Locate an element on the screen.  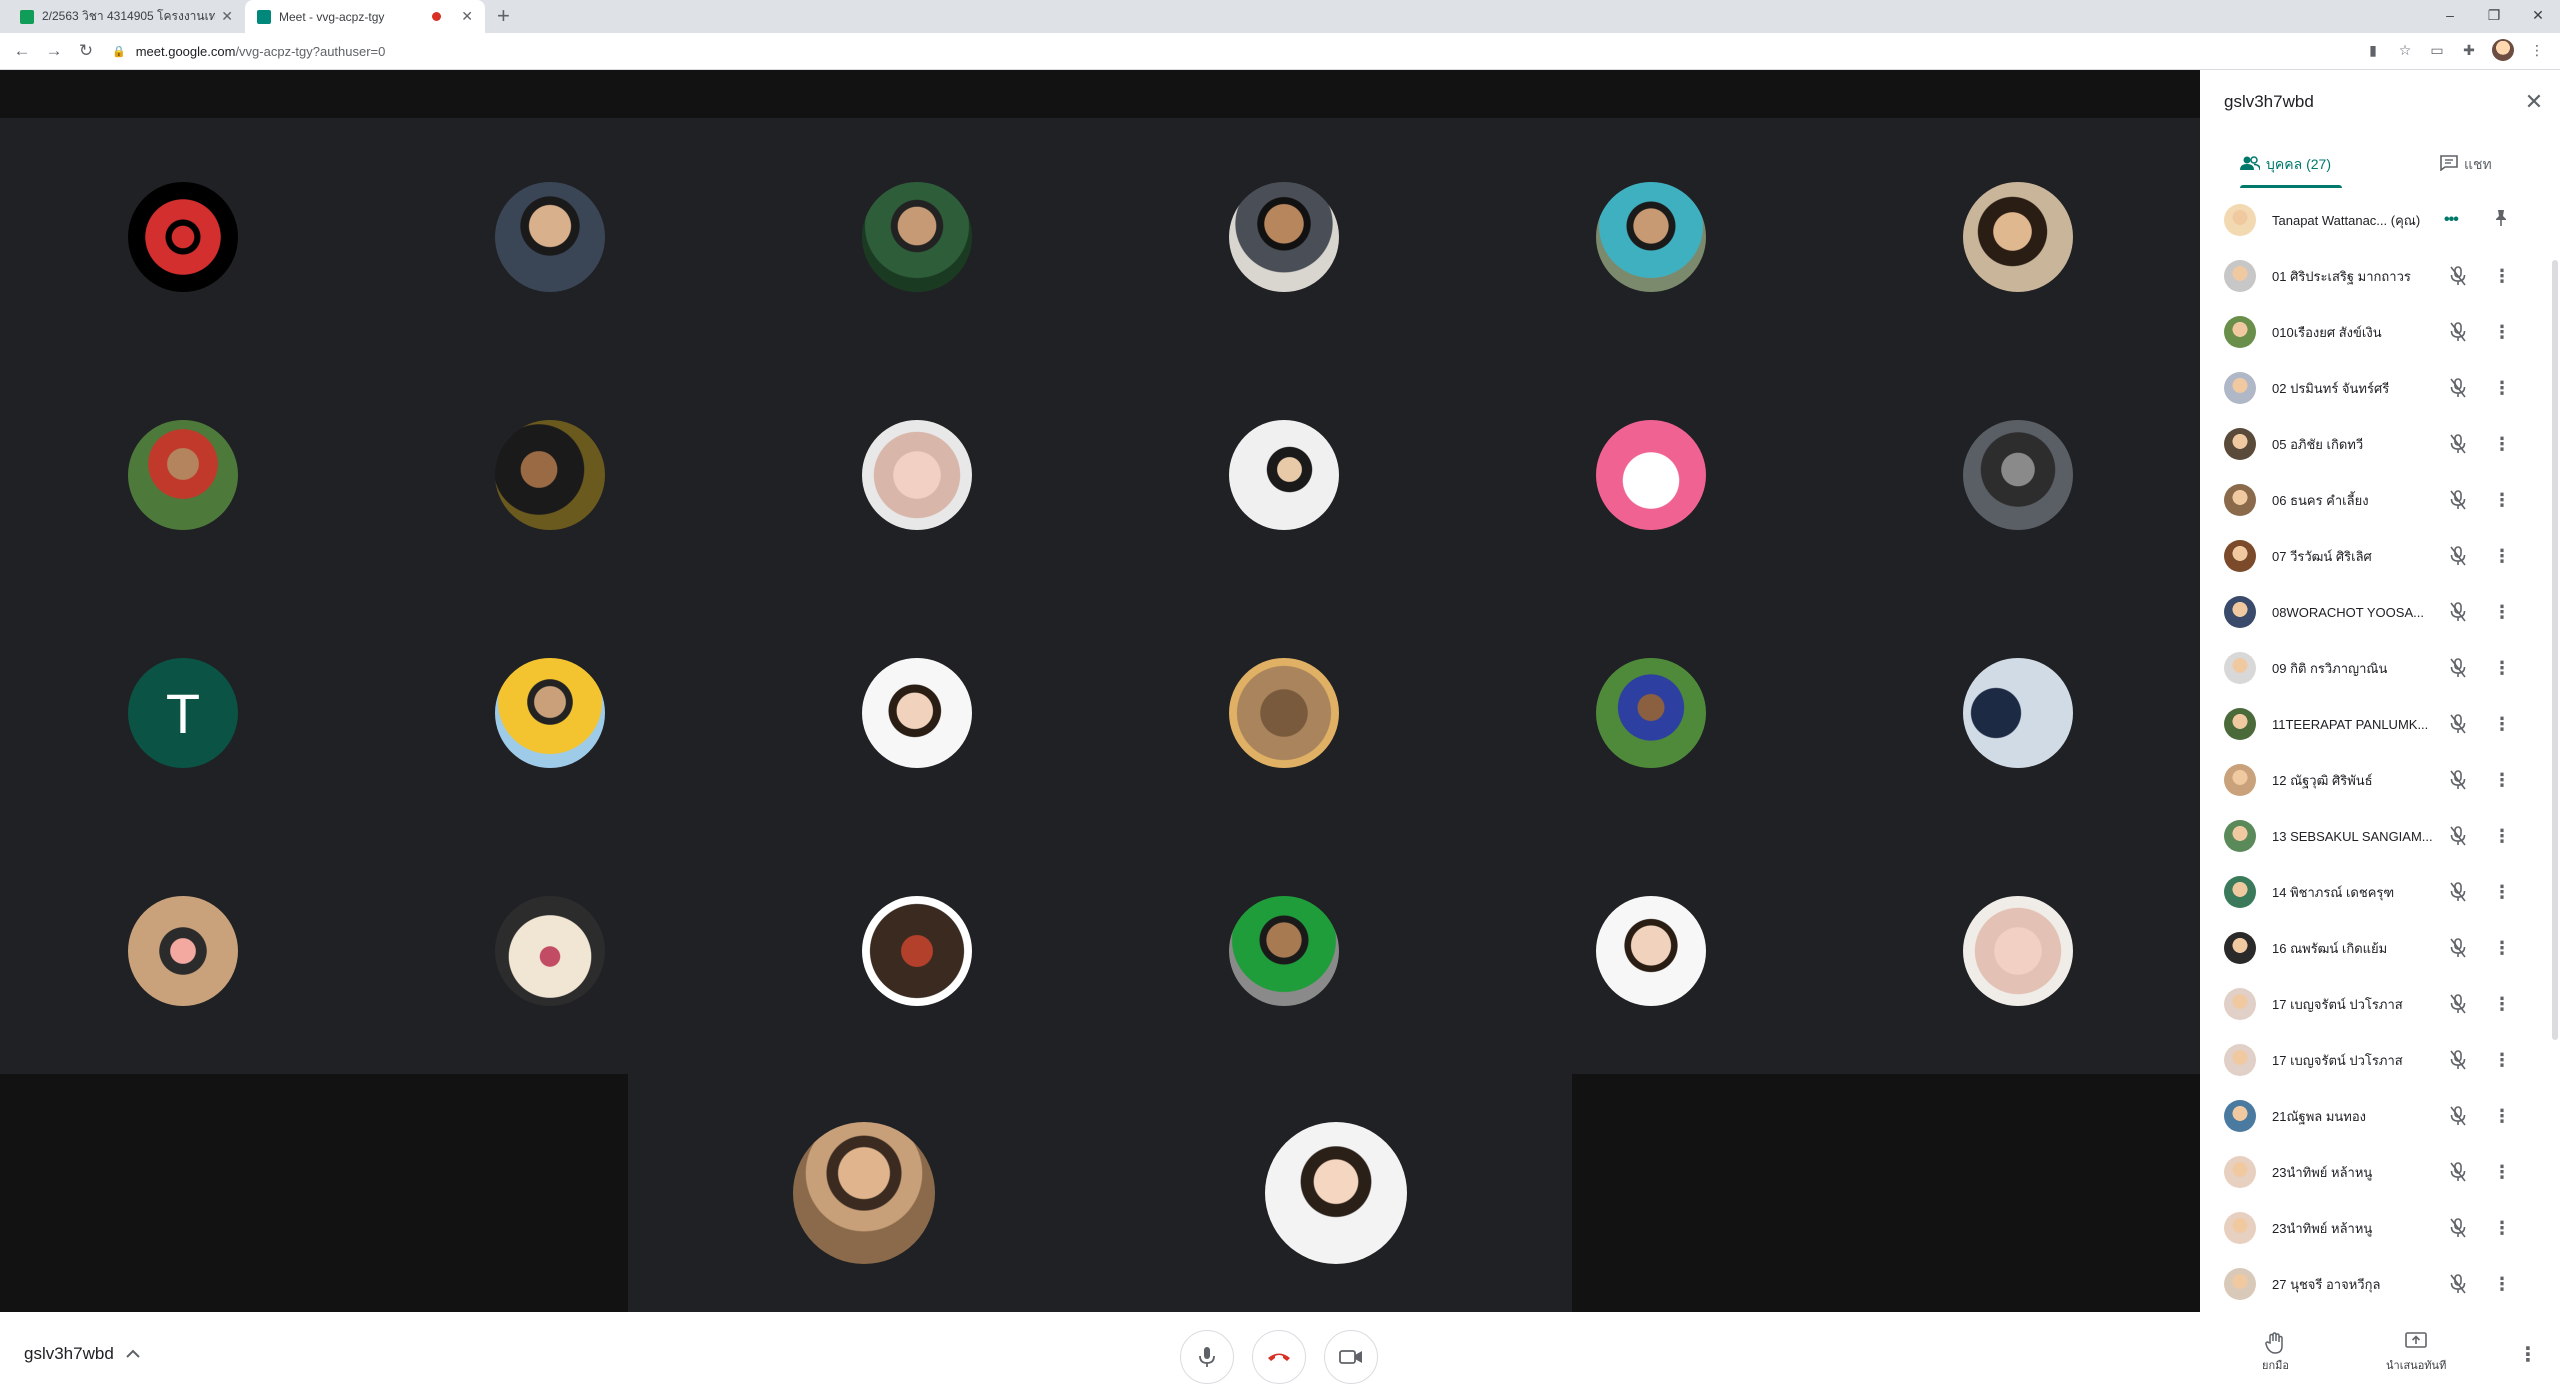
microphone-button is located at coordinates (1207, 1357).